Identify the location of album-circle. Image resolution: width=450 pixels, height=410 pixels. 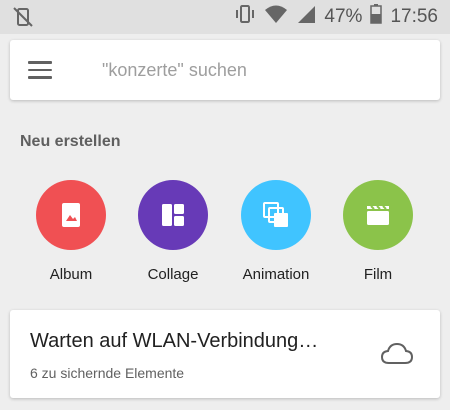
(71, 215).